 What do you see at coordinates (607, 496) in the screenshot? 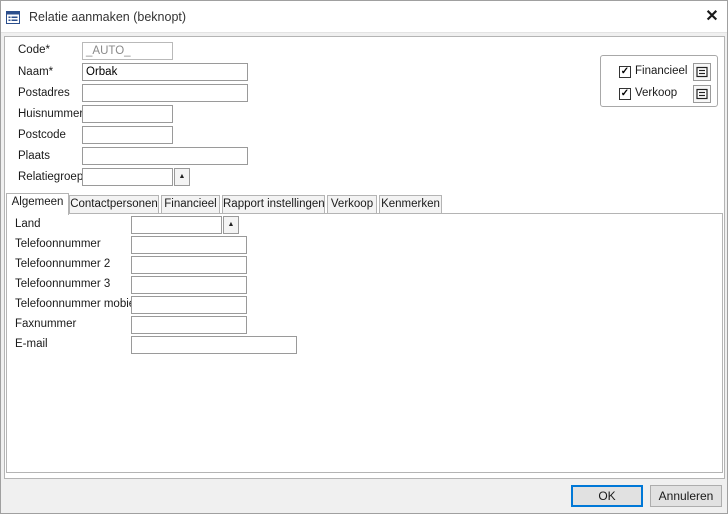
I see `ok-button: OK` at bounding box center [607, 496].